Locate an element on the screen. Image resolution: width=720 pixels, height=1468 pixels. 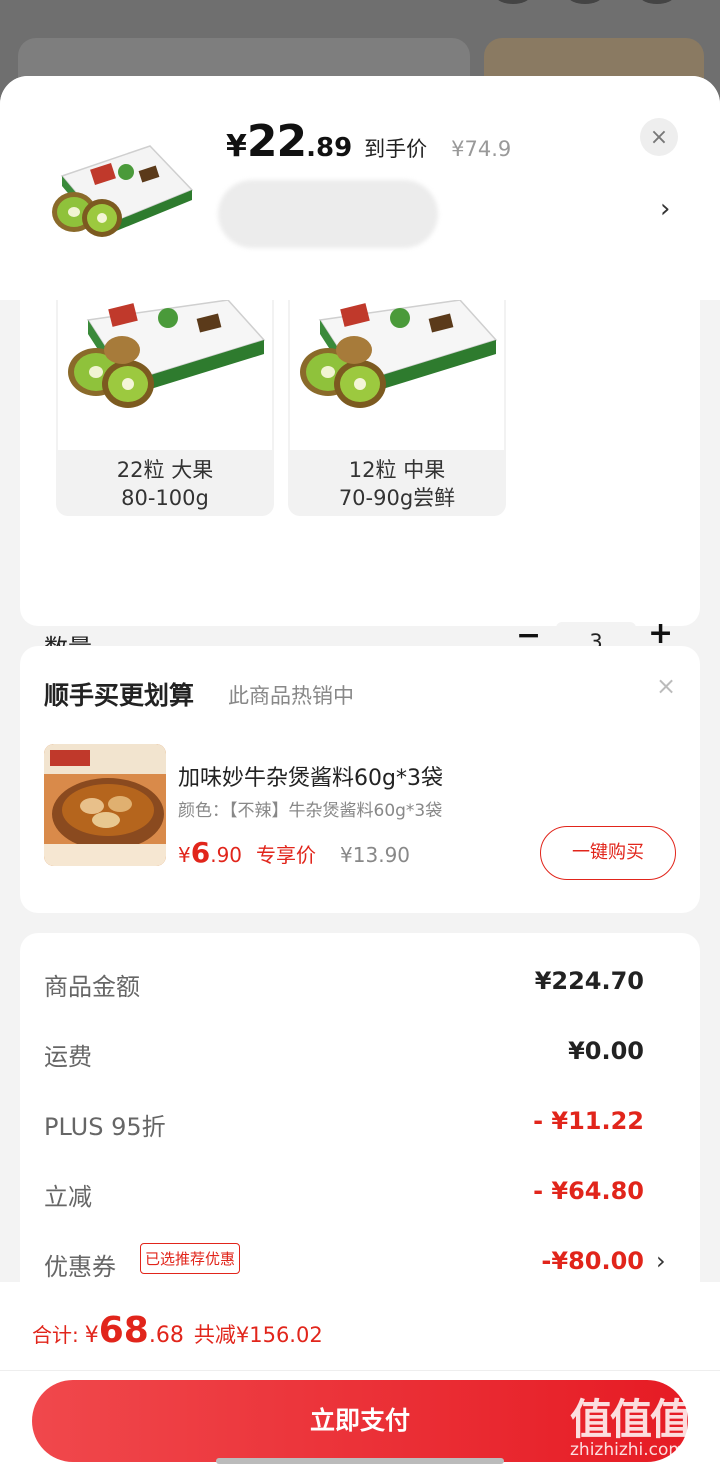
divider is located at coordinates (360, 1370).